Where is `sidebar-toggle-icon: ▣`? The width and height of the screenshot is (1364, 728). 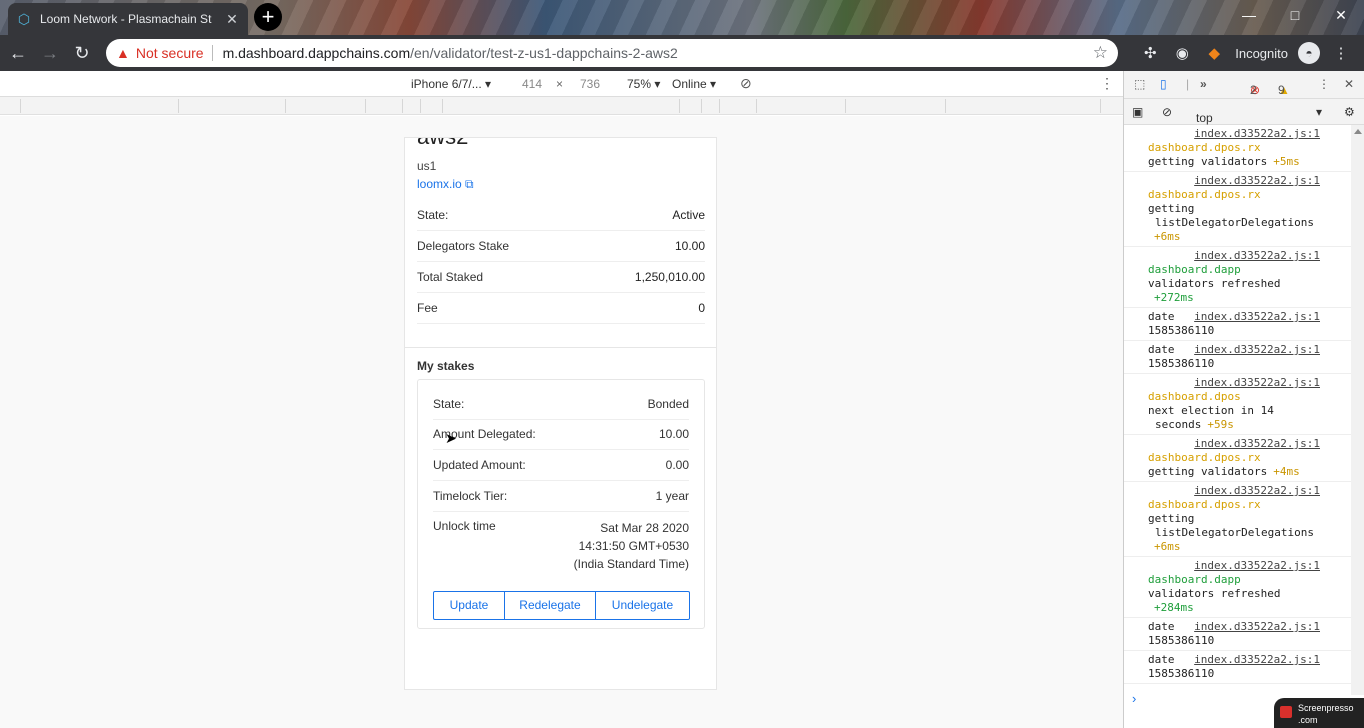
sidebar-toggle-icon: ▣ is located at coordinates (1137, 112).